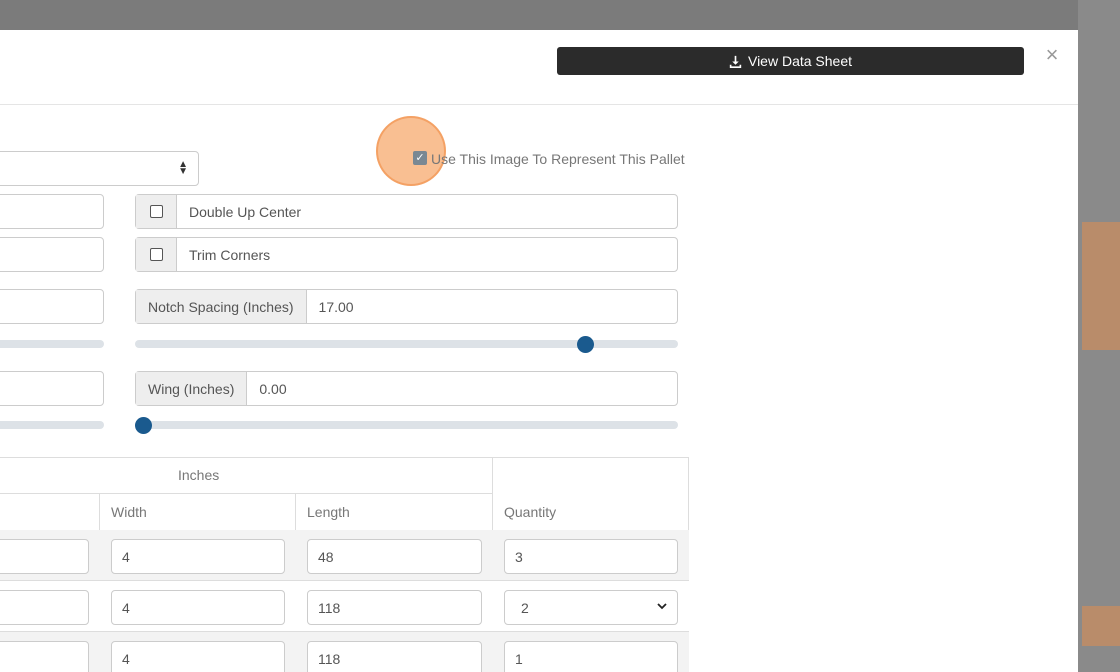 The height and width of the screenshot is (672, 1120). I want to click on row-1-first-input, so click(44, 556).